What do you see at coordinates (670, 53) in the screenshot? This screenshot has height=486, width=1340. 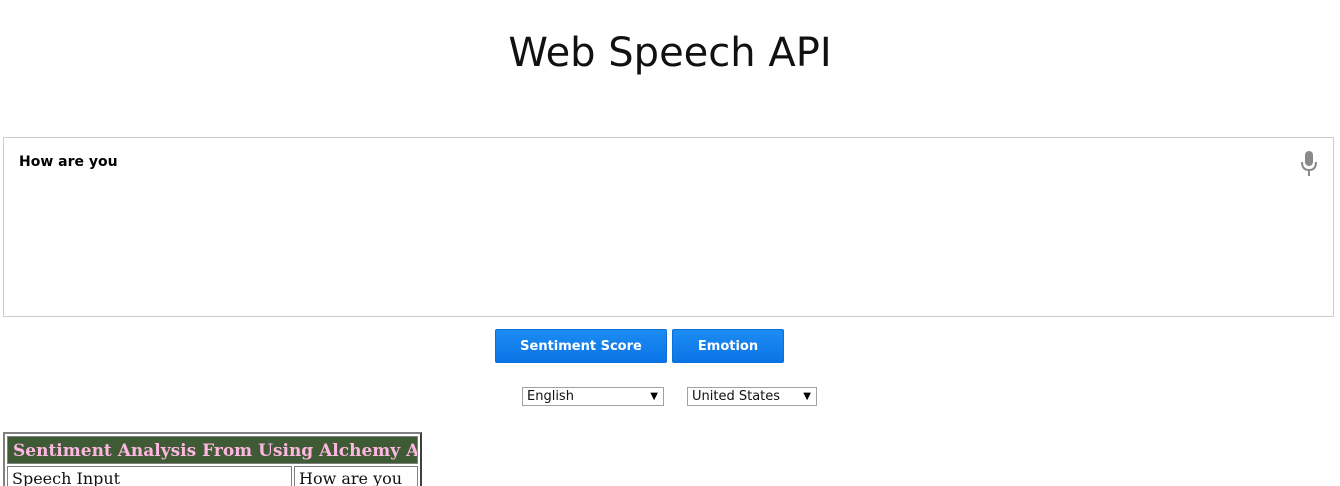 I see `page-title: Web Speech API` at bounding box center [670, 53].